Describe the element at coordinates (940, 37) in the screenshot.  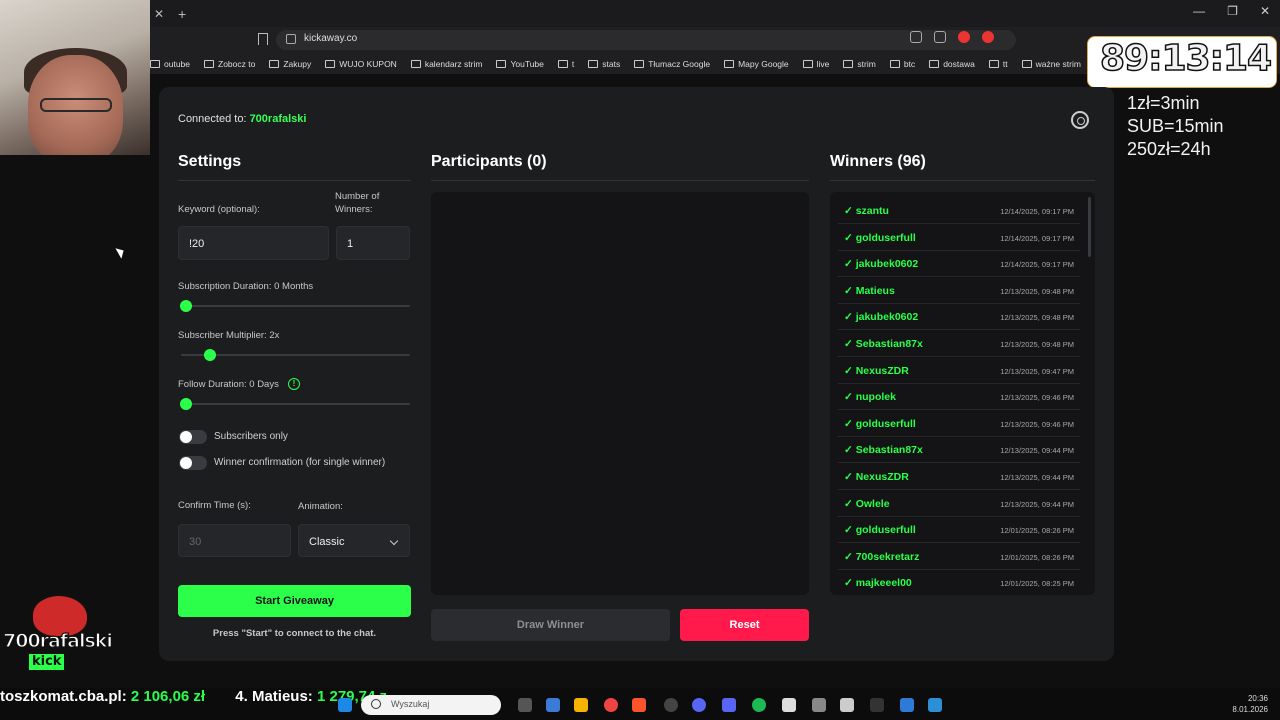
I see `share-icon` at that location.